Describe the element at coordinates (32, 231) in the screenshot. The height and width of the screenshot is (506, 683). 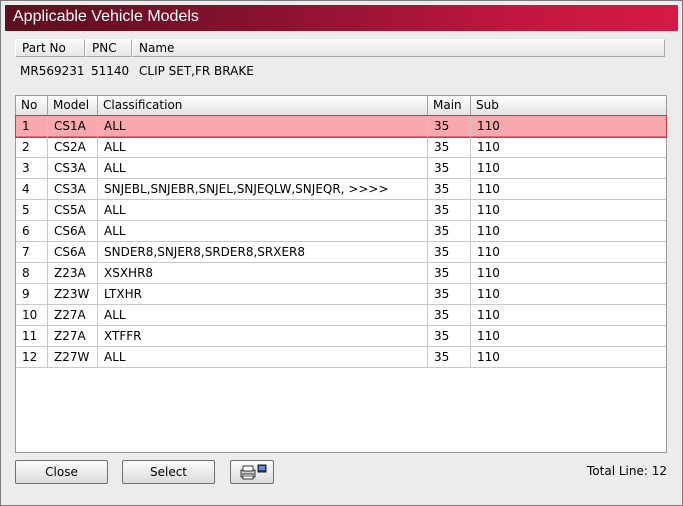
I see `row-no: 6` at that location.